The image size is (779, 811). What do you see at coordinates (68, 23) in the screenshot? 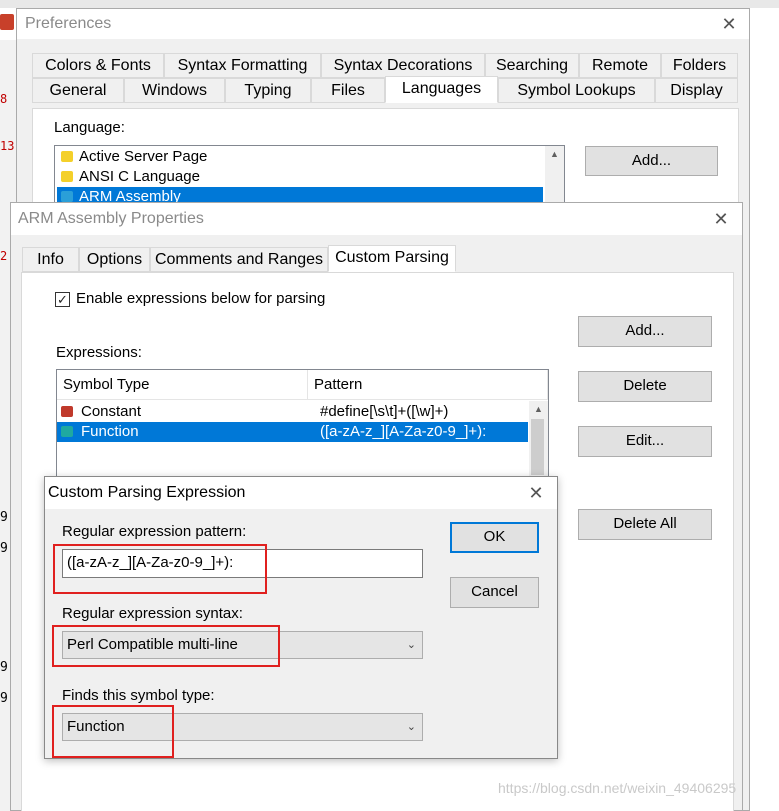
I see `preferences-title: Preferences` at bounding box center [68, 23].